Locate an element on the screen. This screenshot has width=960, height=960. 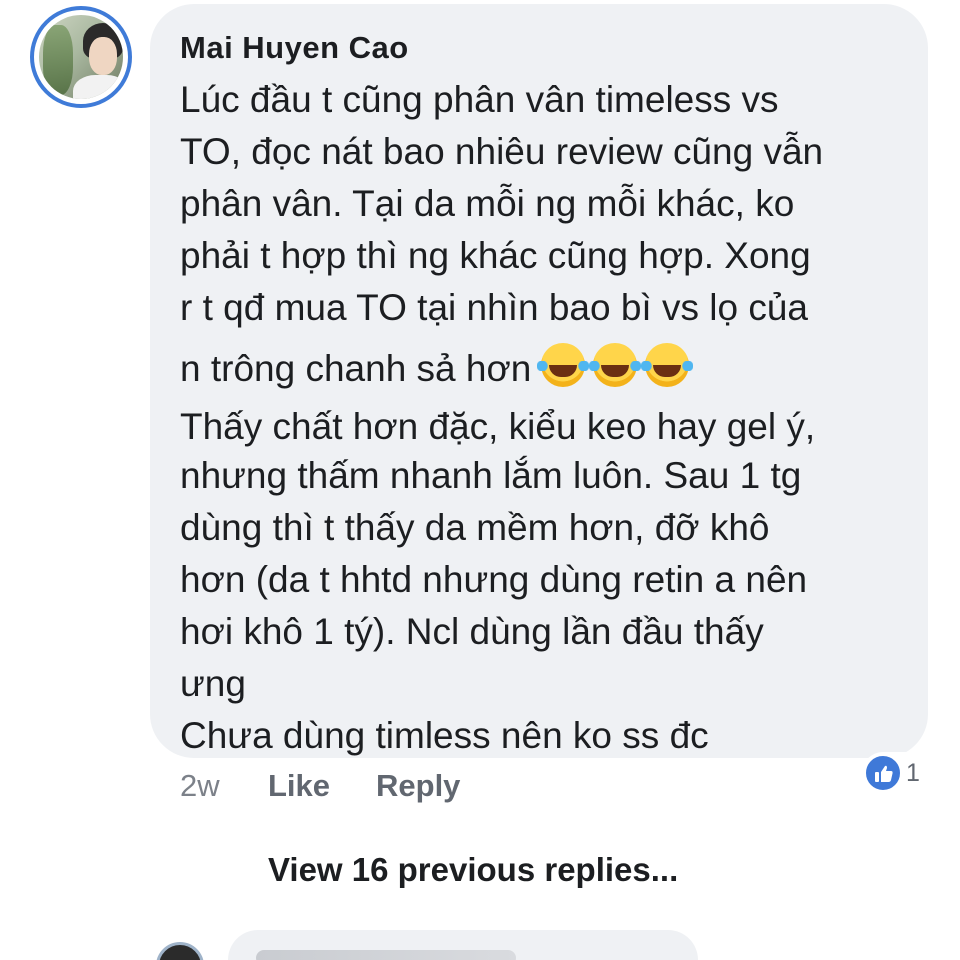
comment-line-with-emoji: n trông chanh sả hơn is located at coordinates (542, 369).